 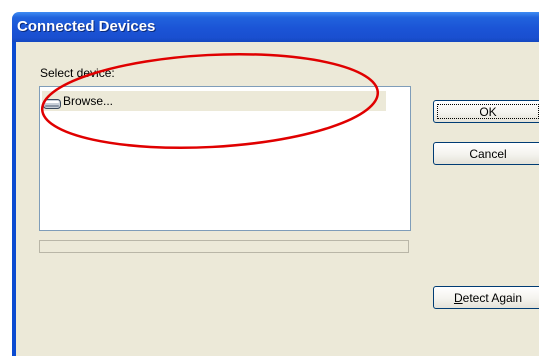 What do you see at coordinates (52, 102) in the screenshot?
I see `drive-icon` at bounding box center [52, 102].